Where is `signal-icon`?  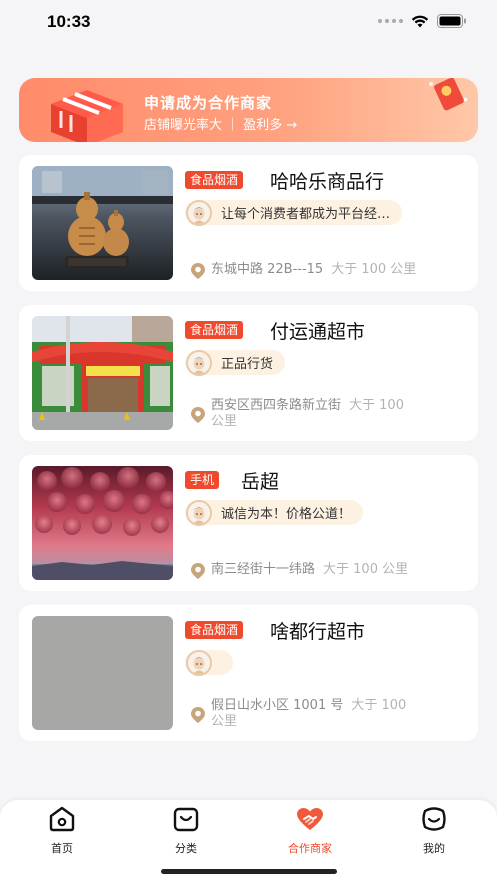 signal-icon is located at coordinates (390, 21).